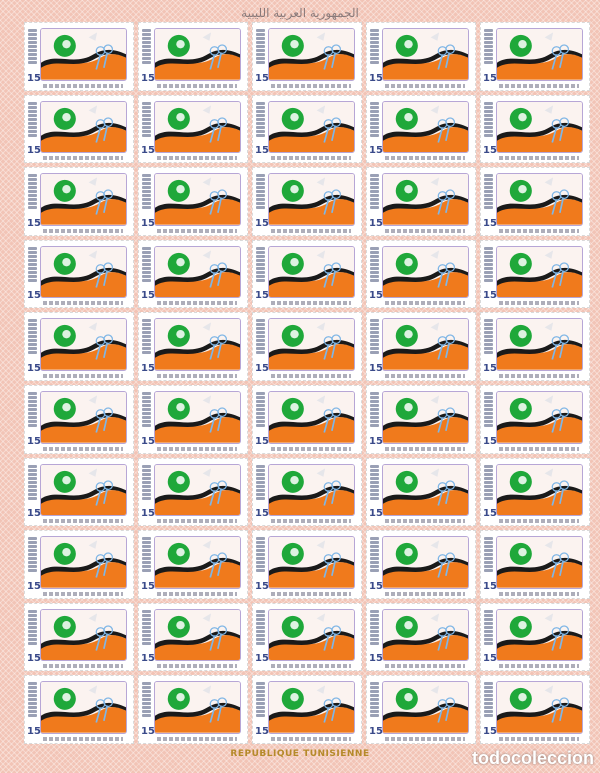  Describe the element at coordinates (300, 13) in the screenshot. I see `sheet-header: الجمهورية العربية الليبية` at that location.